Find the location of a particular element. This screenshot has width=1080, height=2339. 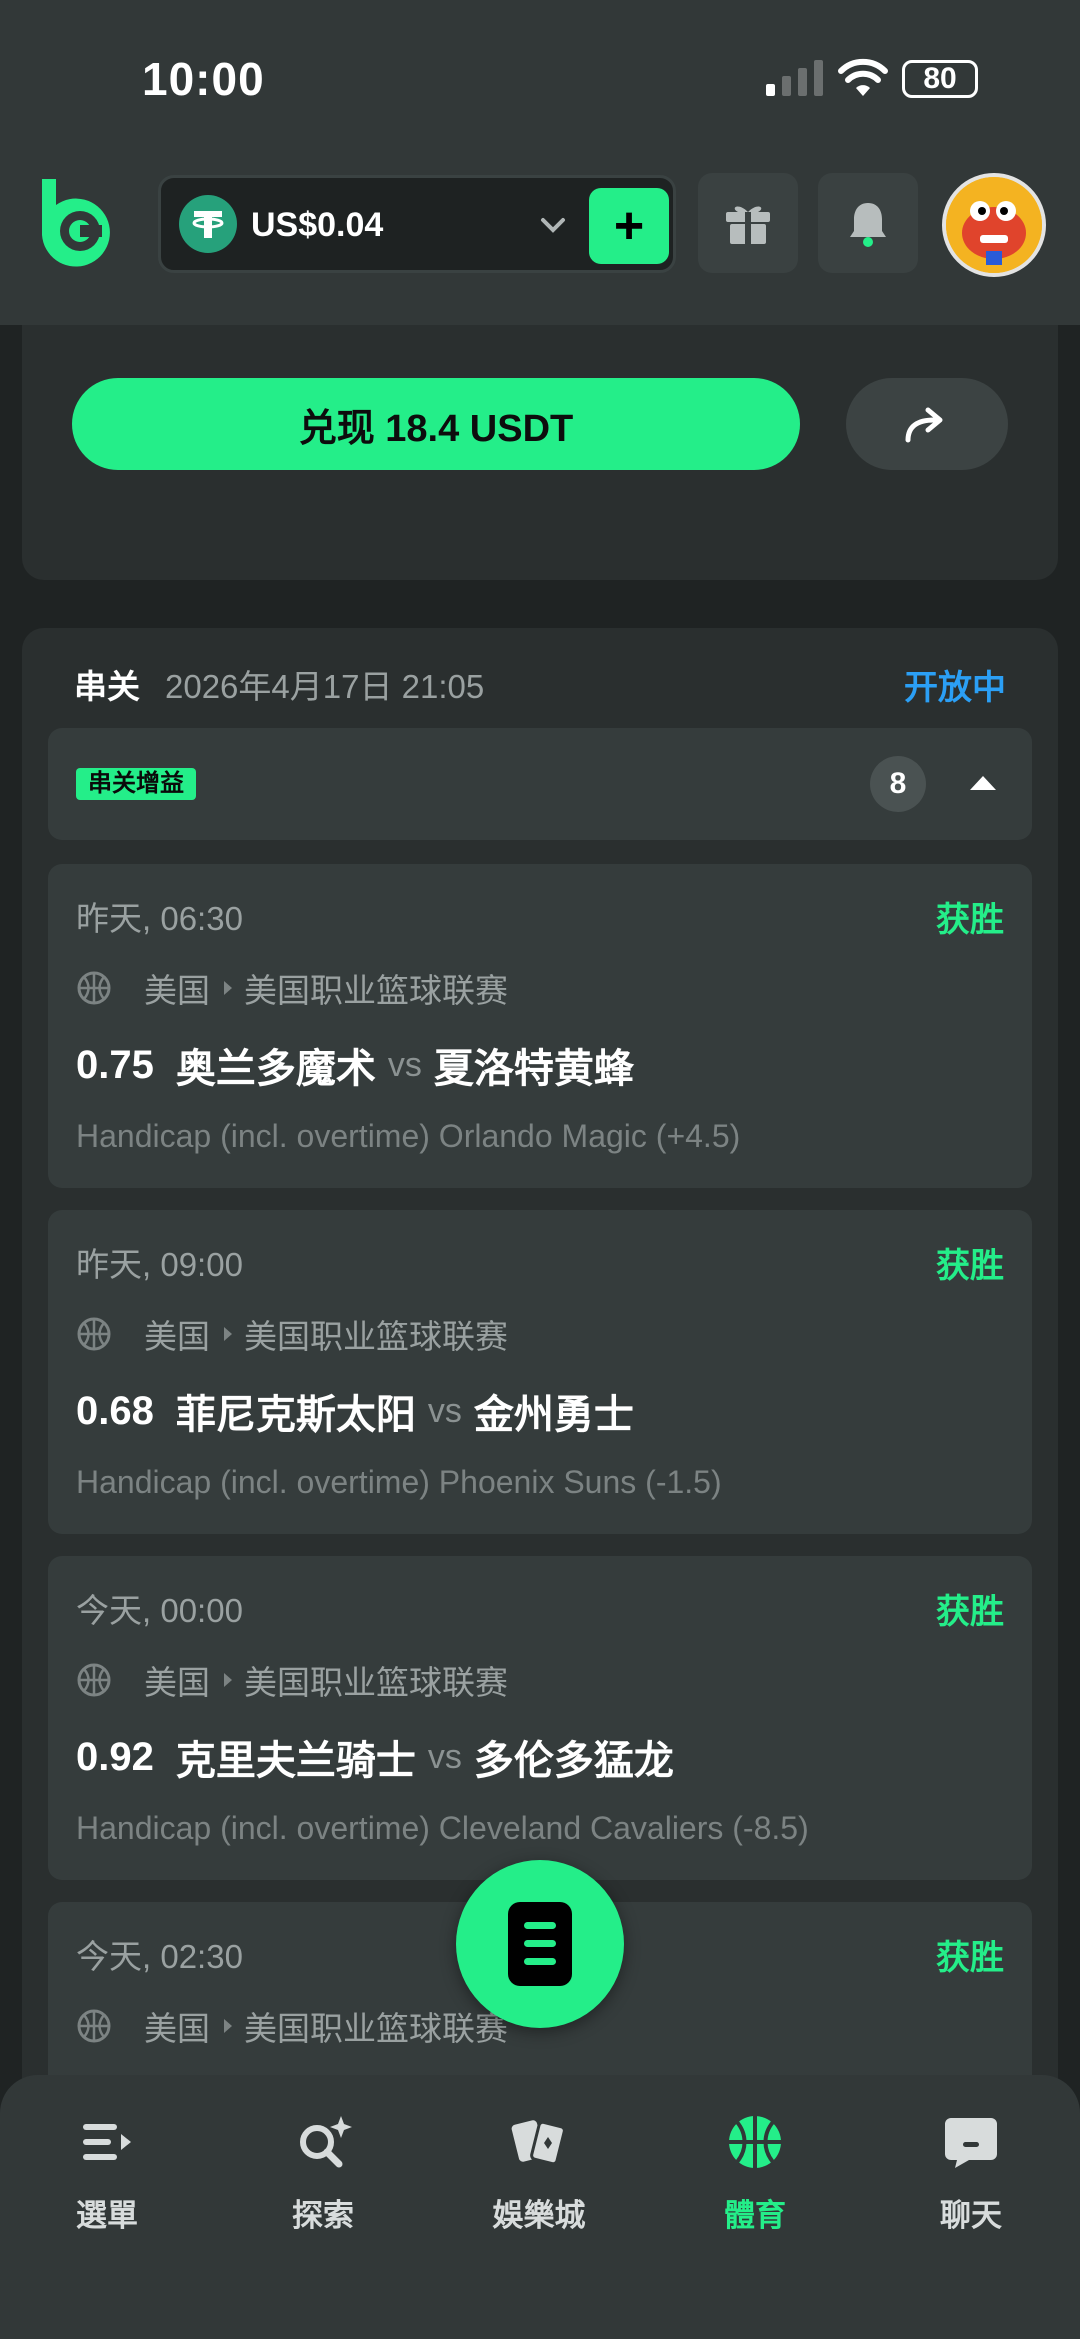

leg-time: 今天, 02:30 is located at coordinates (159, 1956).